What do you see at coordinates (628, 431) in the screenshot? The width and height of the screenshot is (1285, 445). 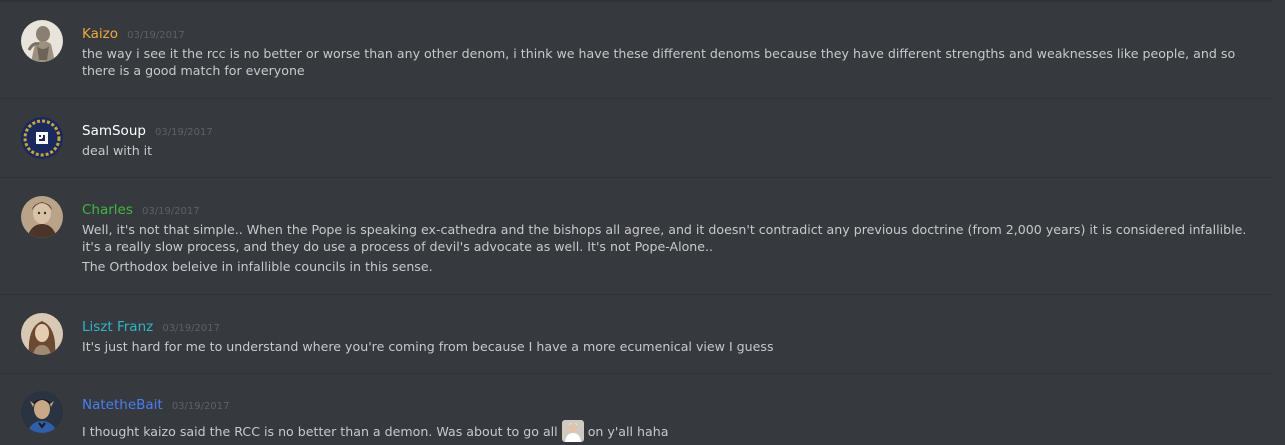 I see `message-text-after-emoji: on y'all haha` at bounding box center [628, 431].